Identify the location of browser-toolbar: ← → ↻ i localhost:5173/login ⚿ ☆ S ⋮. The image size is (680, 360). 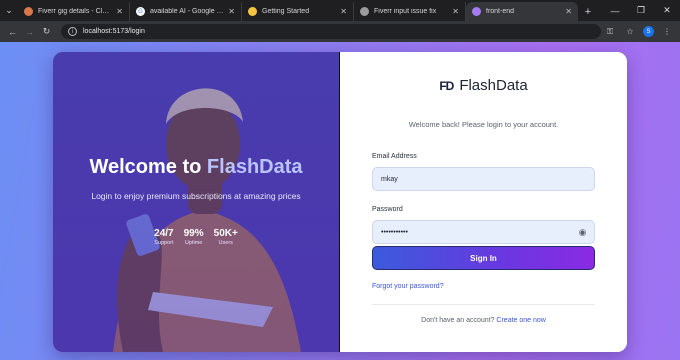
(340, 31).